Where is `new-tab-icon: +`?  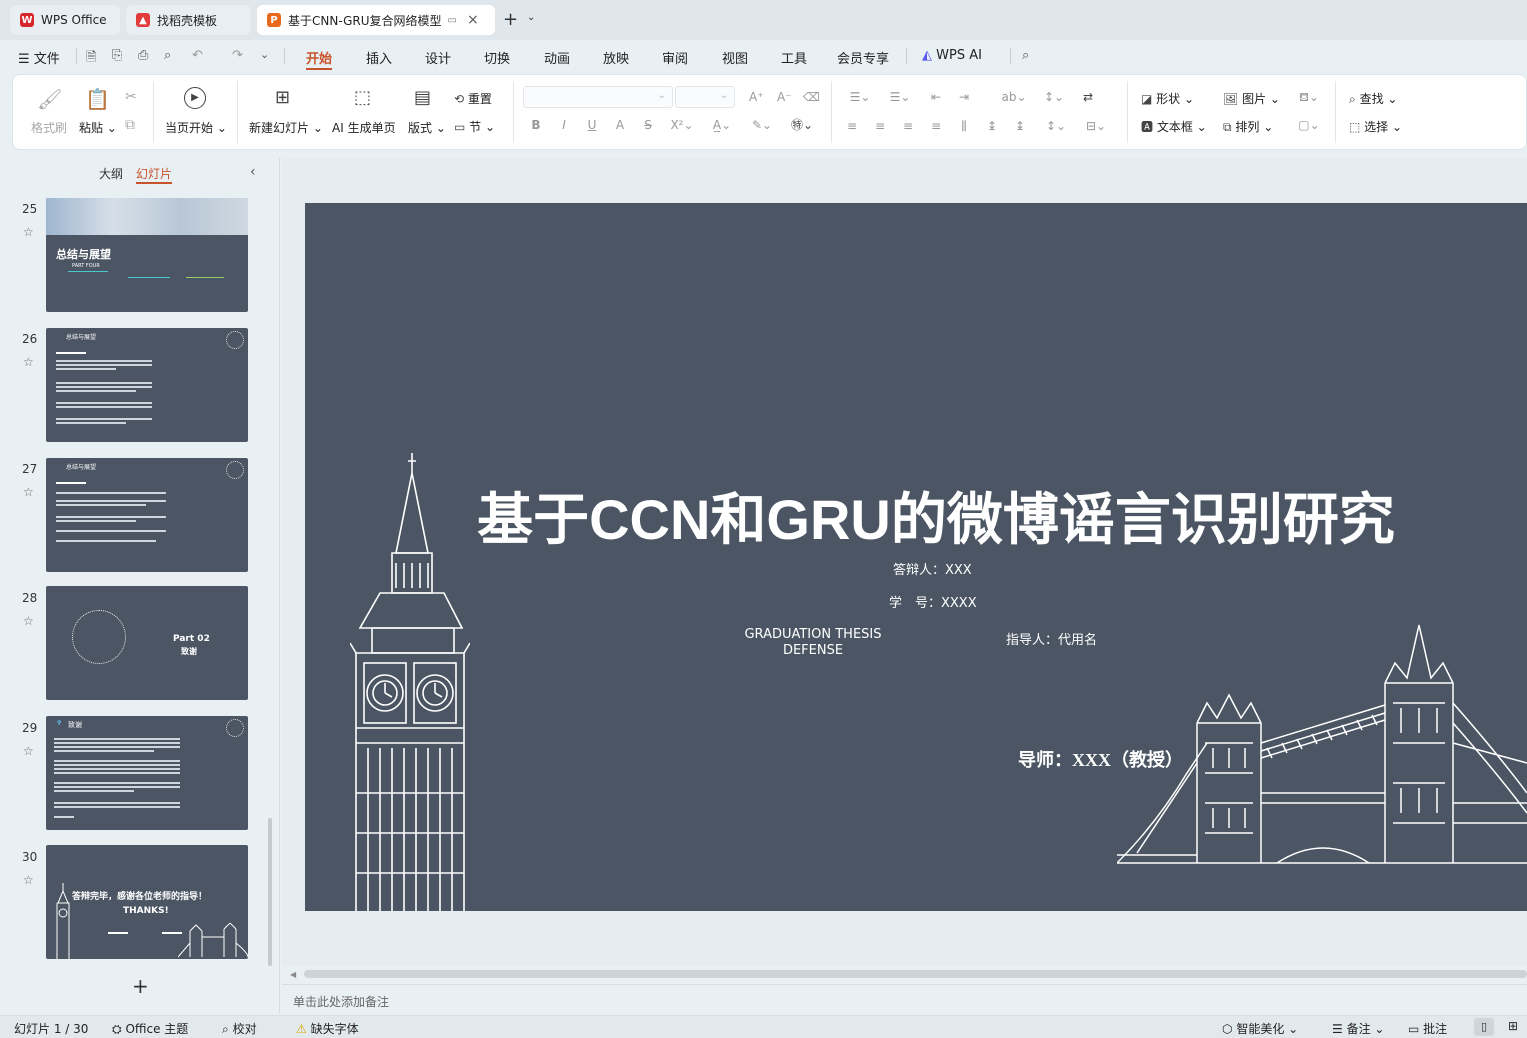
new-tab-icon: + is located at coordinates (510, 19).